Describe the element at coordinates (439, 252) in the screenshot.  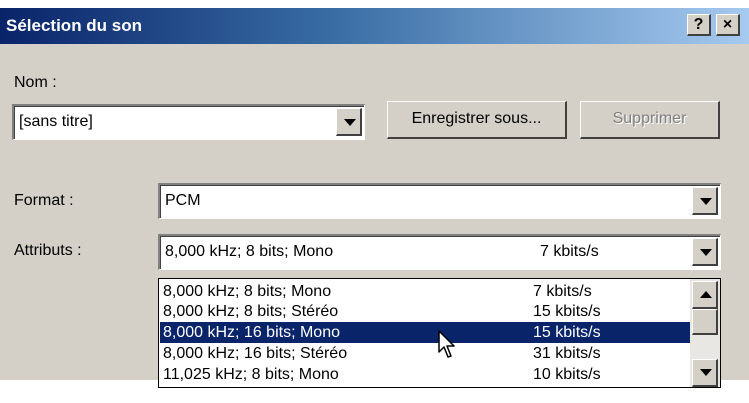
I see `attributes-combobox: 8,000 kHz; 8 bits; Mono 7 kbits/s` at that location.